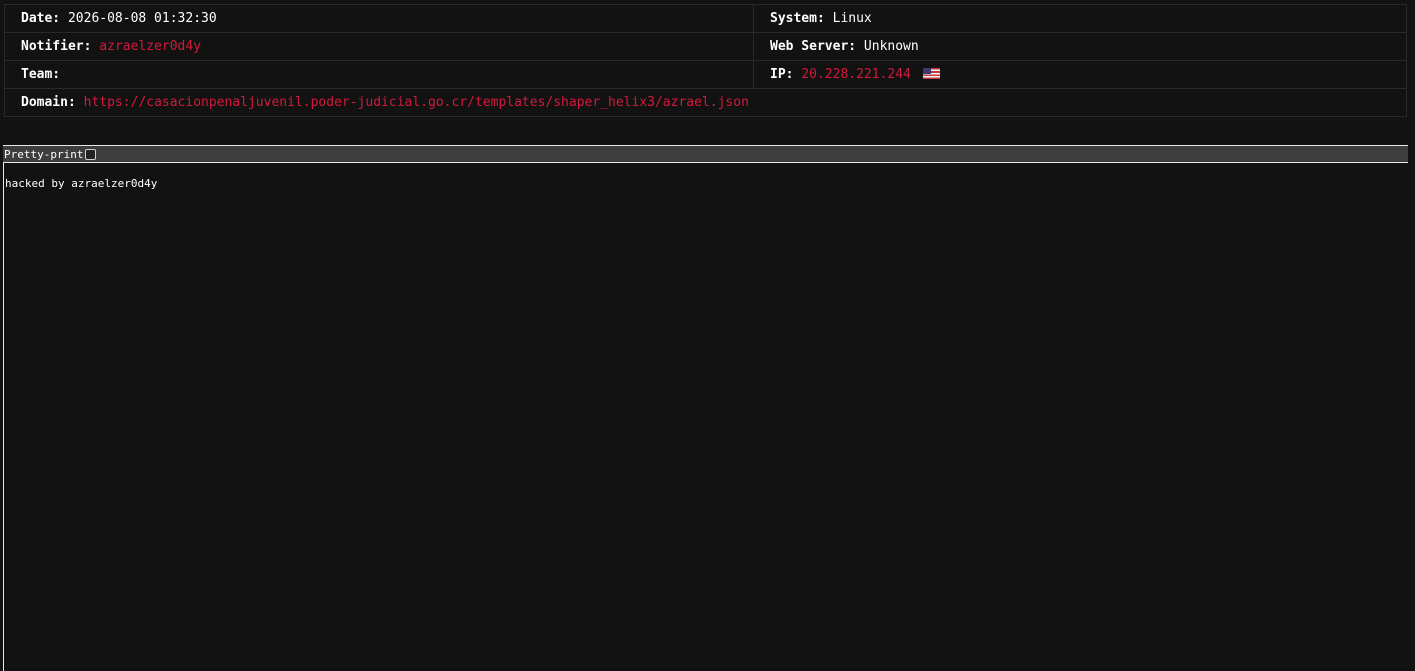 The image size is (1415, 671). What do you see at coordinates (91, 154) in the screenshot?
I see `pretty-print-checkbox` at bounding box center [91, 154].